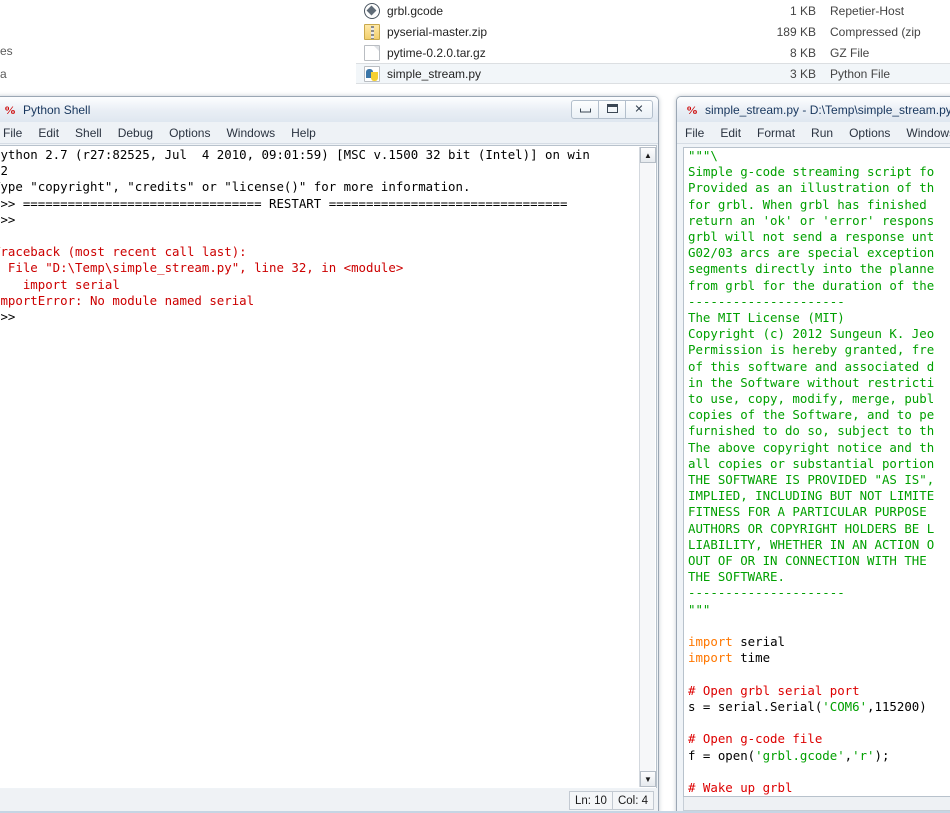 Image resolution: width=950 pixels, height=813 pixels. Describe the element at coordinates (639, 109) in the screenshot. I see `close-button: ✕` at that location.